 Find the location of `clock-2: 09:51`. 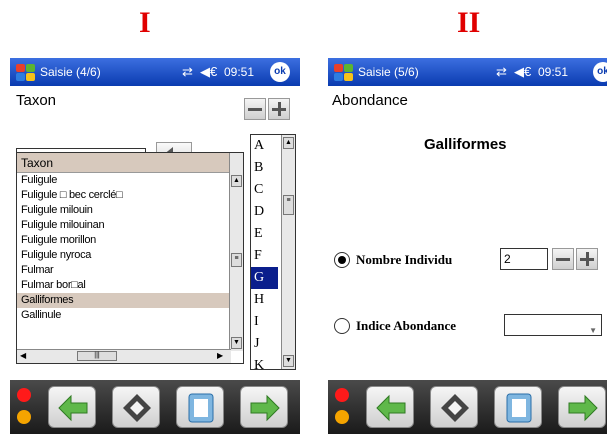

clock-2: 09:51 is located at coordinates (553, 72).